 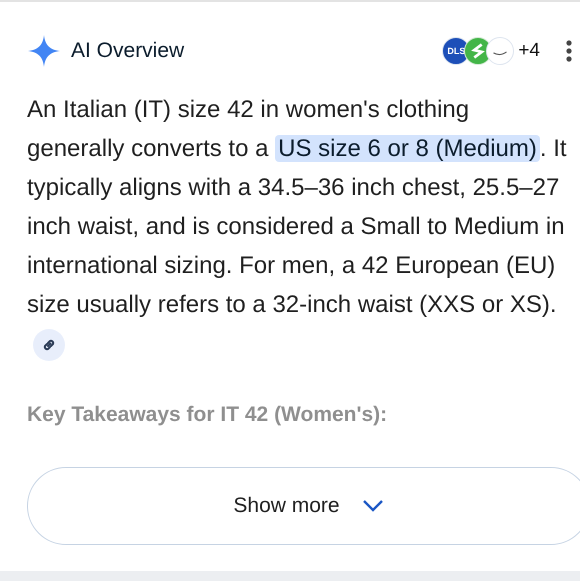 What do you see at coordinates (569, 51) in the screenshot?
I see `more-options-icon` at bounding box center [569, 51].